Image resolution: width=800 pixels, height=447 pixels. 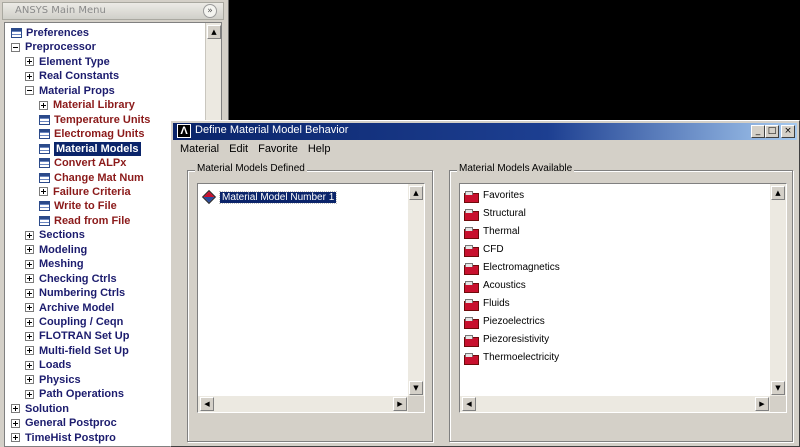 What do you see at coordinates (758, 131) in the screenshot?
I see `minimize-button: _` at bounding box center [758, 131].